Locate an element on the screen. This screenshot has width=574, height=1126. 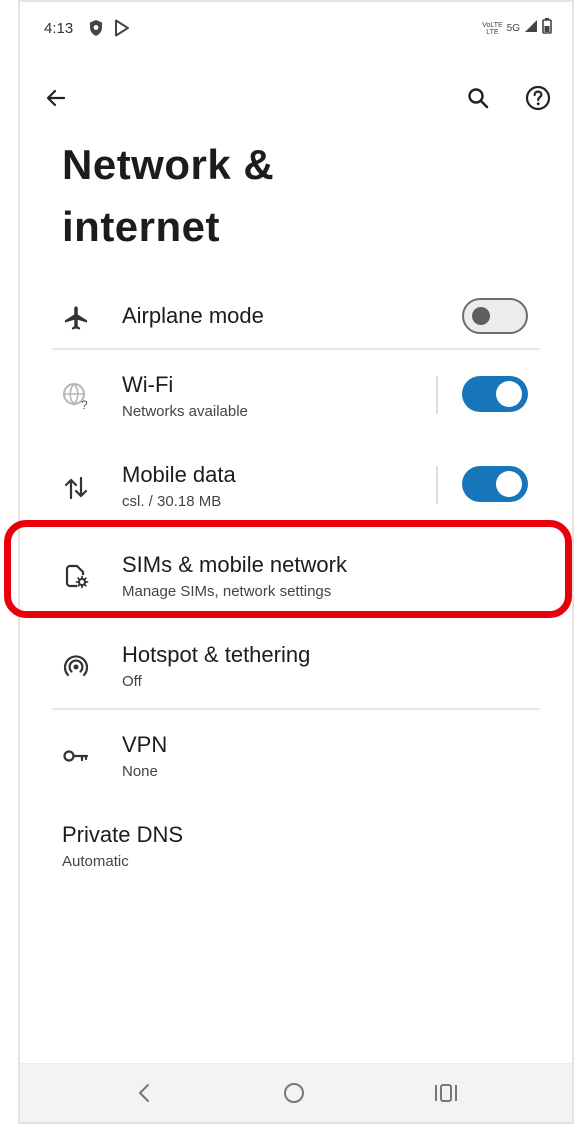
signal-icon is located at coordinates (531, 28).